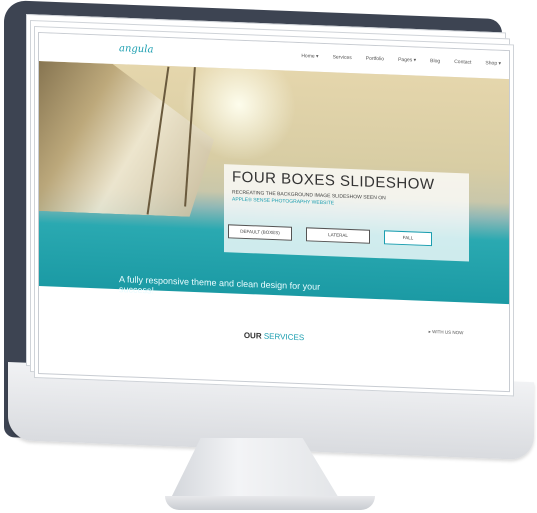 Image resolution: width=537 pixels, height=513 pixels. What do you see at coordinates (407, 60) in the screenshot?
I see `nav-item-pages: Pages ▾` at bounding box center [407, 60].